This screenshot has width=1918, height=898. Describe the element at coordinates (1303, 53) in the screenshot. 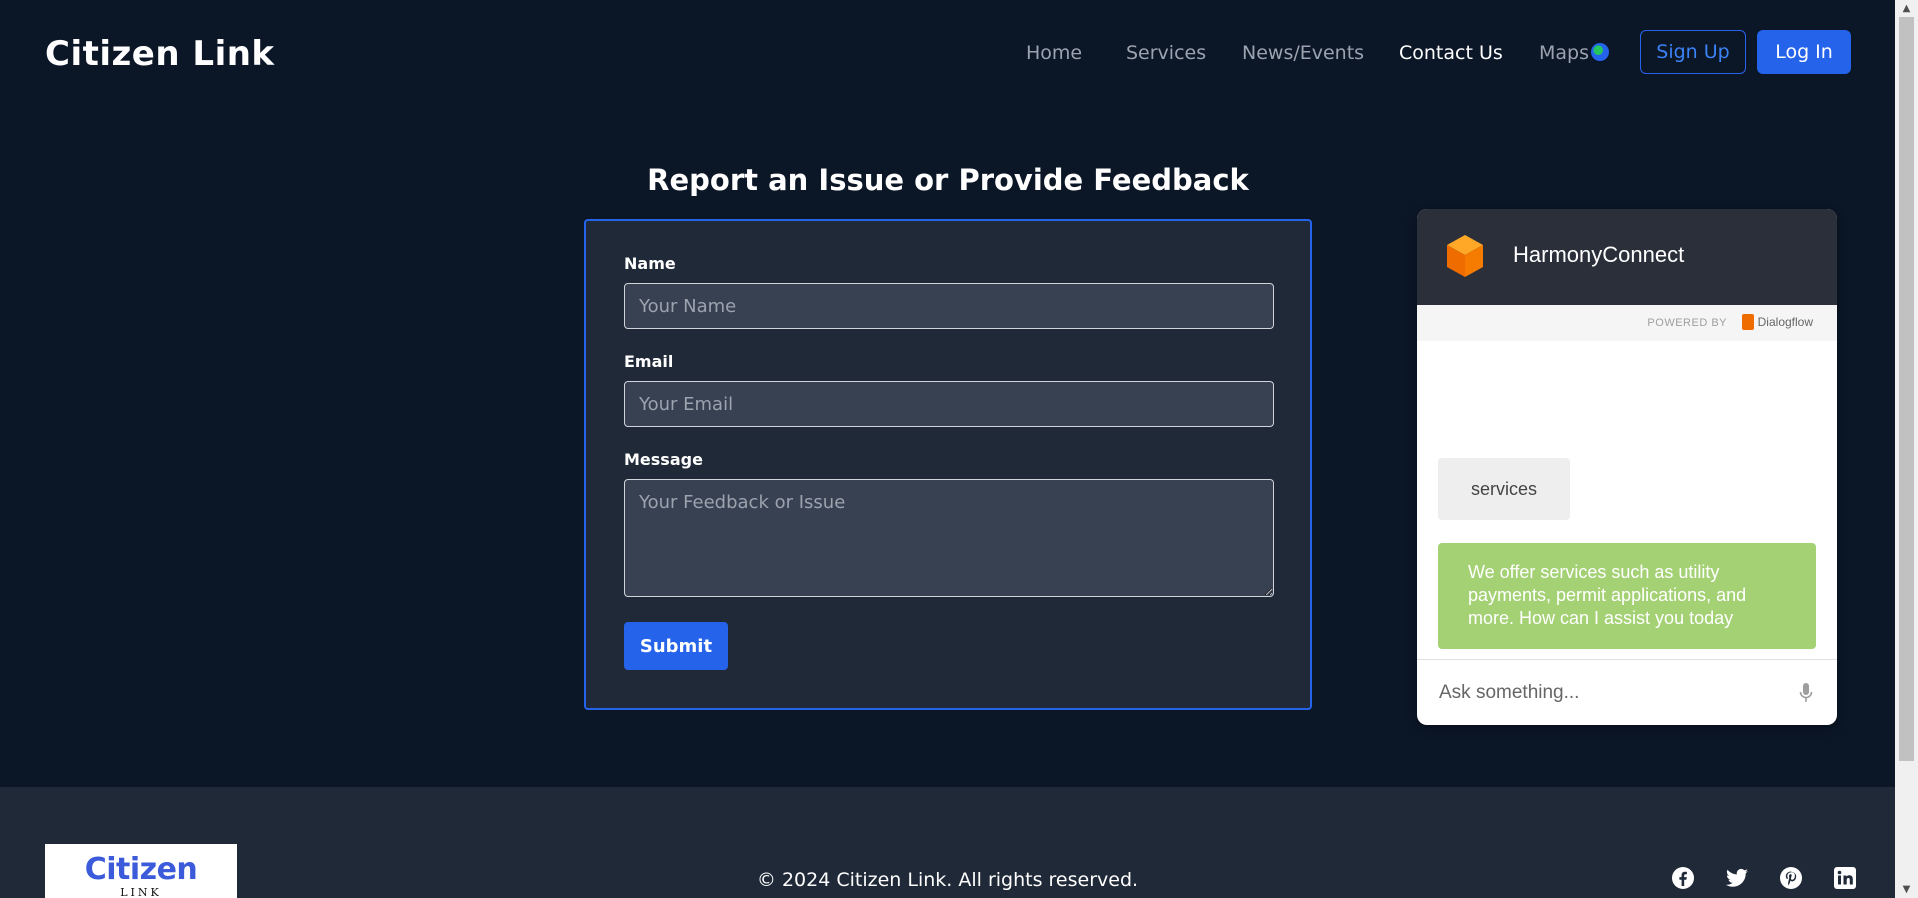

I see `nav-news-events: News/Events` at that location.